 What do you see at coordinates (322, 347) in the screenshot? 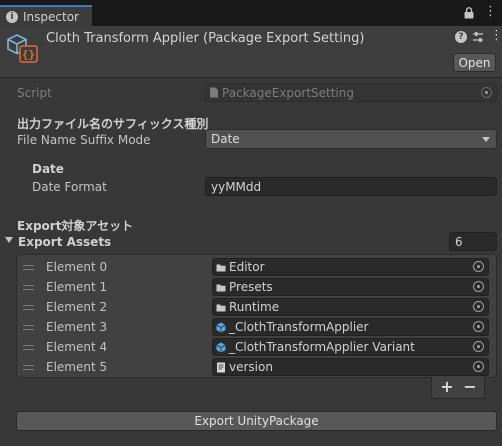
I see `element-value: _ClothTransformApplier Variant` at bounding box center [322, 347].